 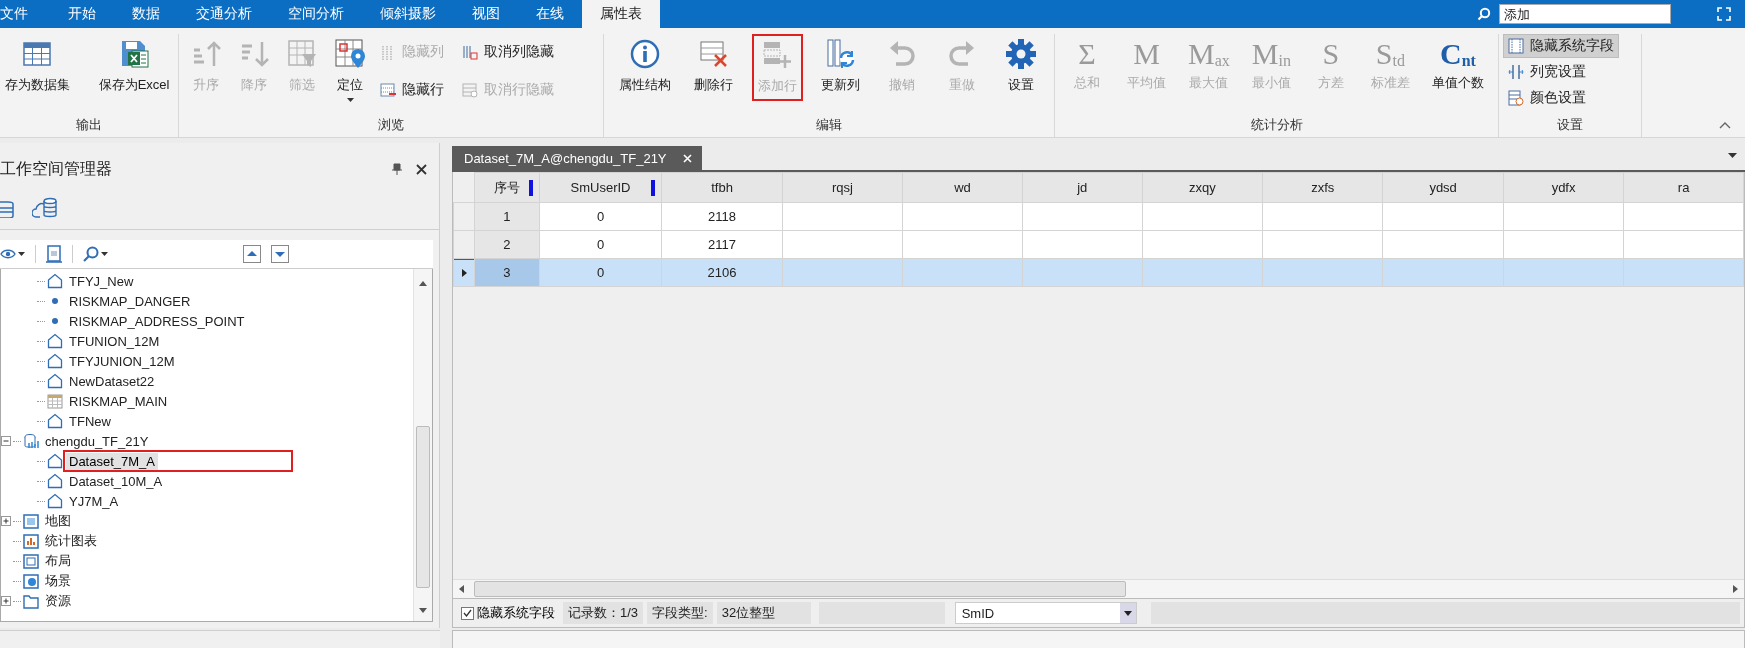 What do you see at coordinates (550, 14) in the screenshot?
I see `menu-tab: 在线` at bounding box center [550, 14].